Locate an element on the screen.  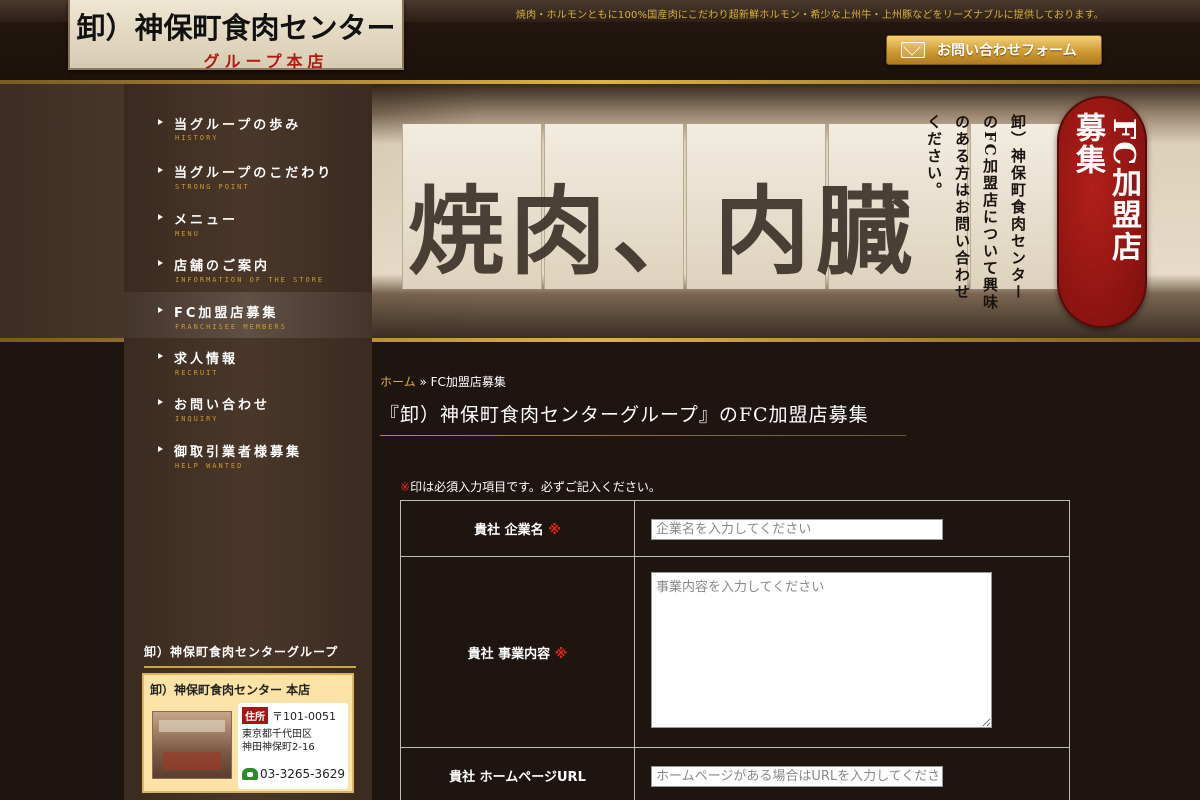
contact-form-button-label: お問い合わせフォーム is located at coordinates (1007, 51).